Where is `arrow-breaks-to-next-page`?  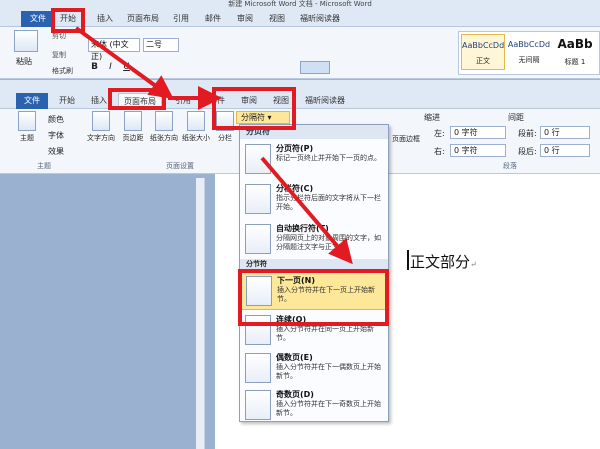 arrow-breaks-to-next-page is located at coordinates (306, 210).